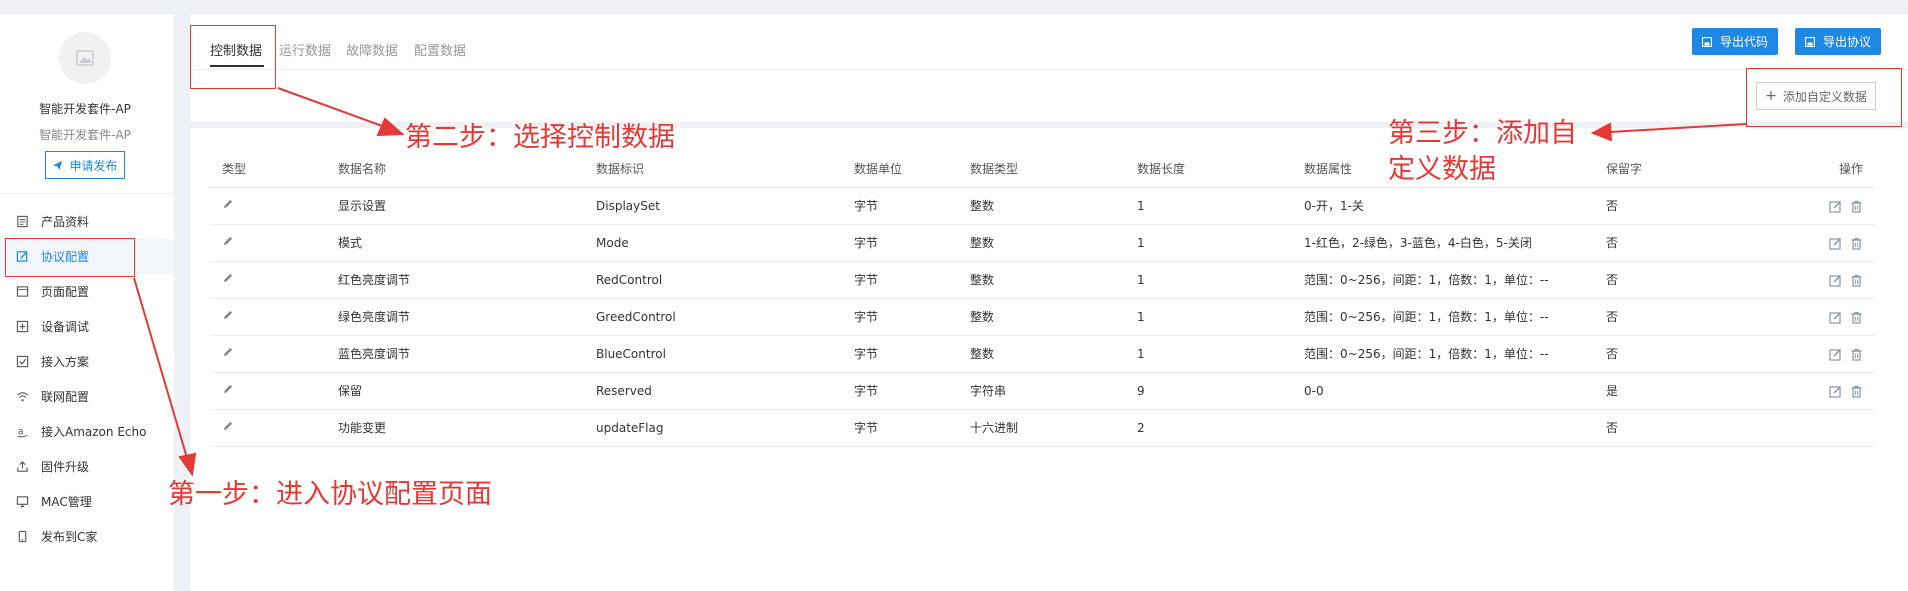 The image size is (1908, 591). Describe the element at coordinates (65, 397) in the screenshot. I see `sidebar-item-label: 联网配置` at that location.